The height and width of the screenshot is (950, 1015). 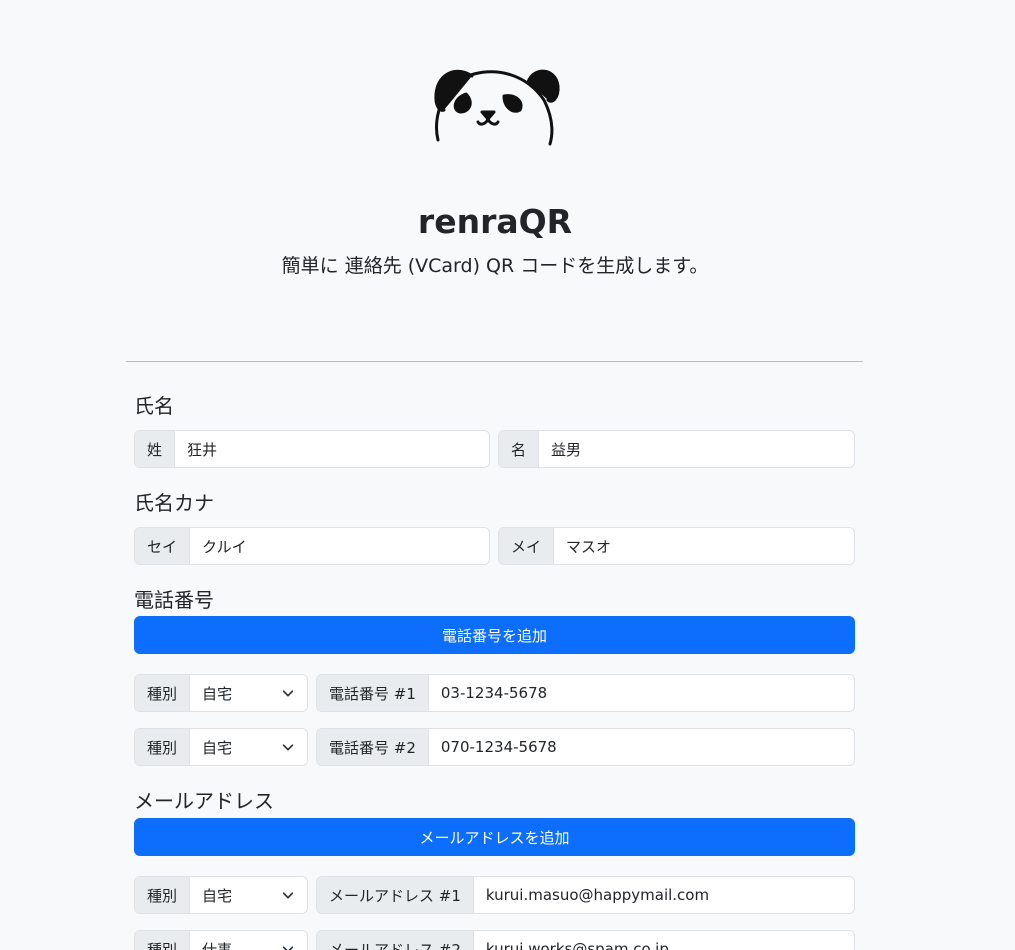 I want to click on email-type-select: 仕事, so click(x=248, y=940).